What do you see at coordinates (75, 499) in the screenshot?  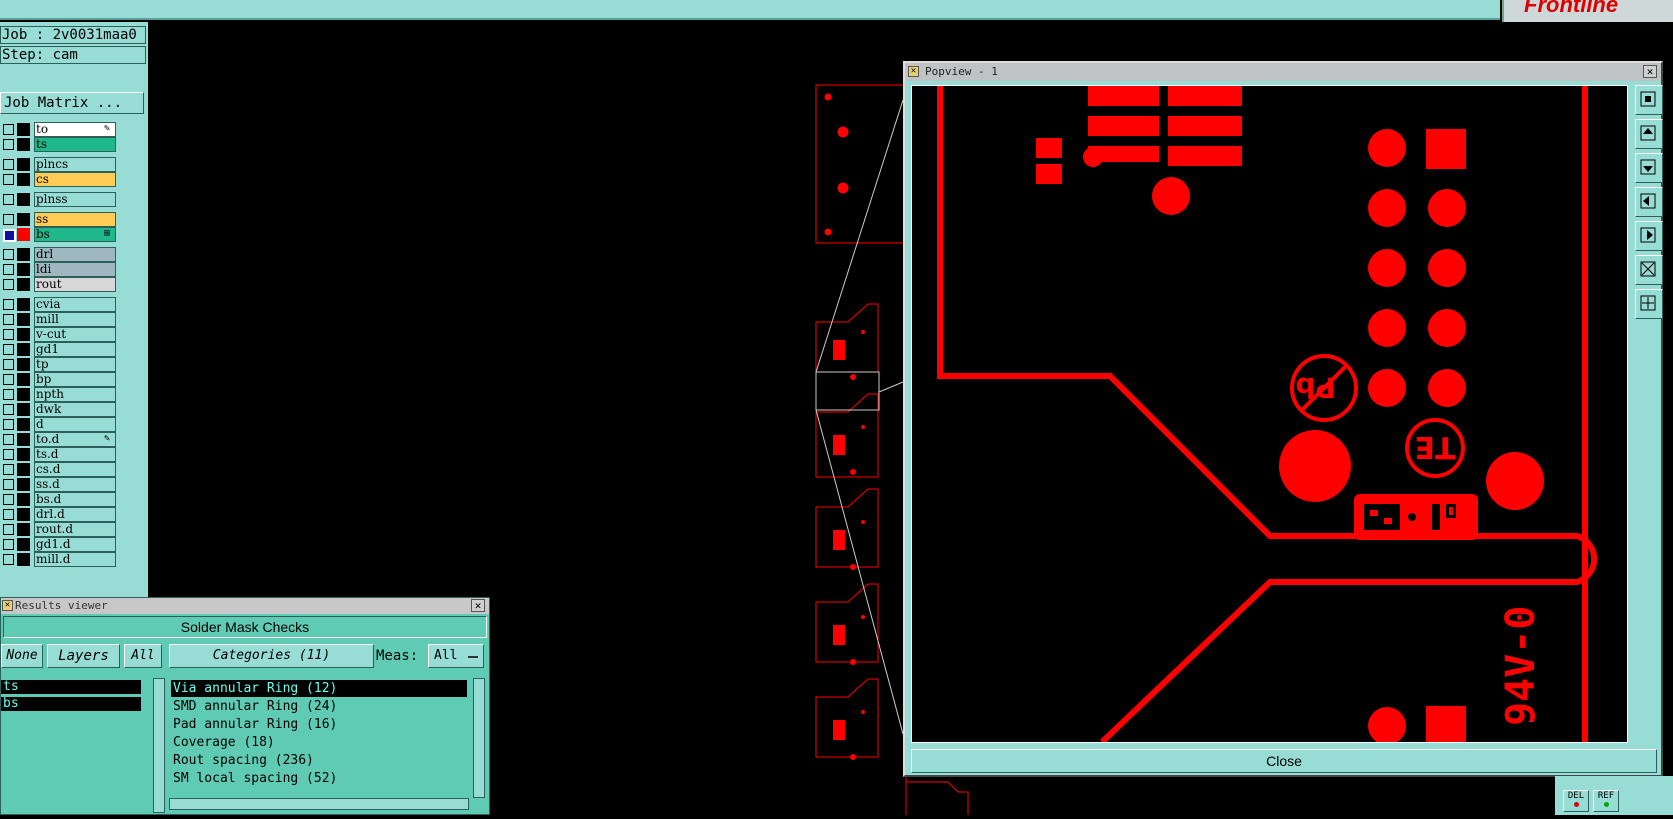 I see `layer-name: bs.d` at bounding box center [75, 499].